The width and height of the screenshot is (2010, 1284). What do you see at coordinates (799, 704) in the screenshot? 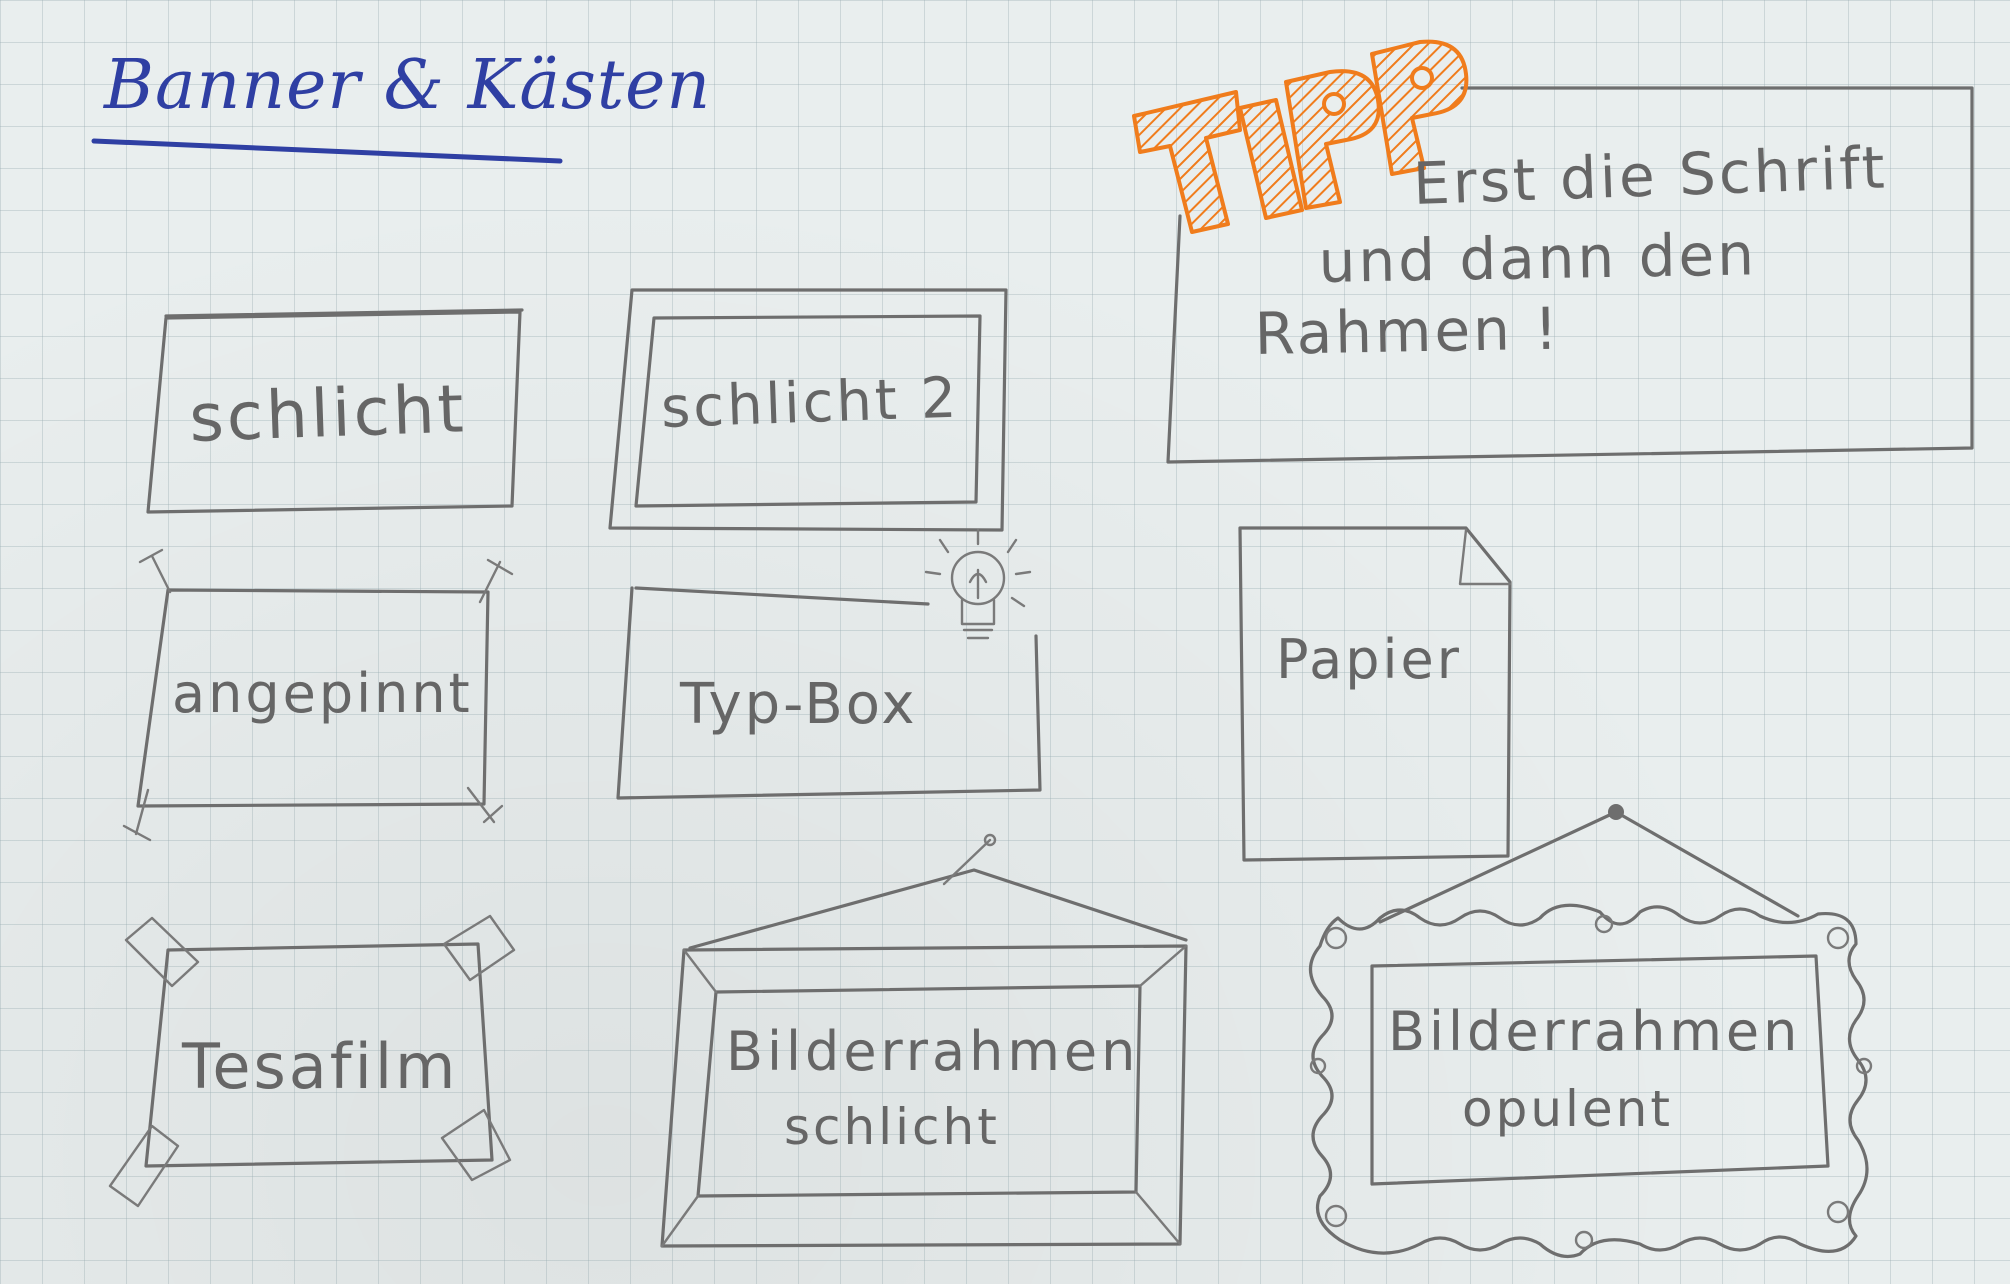
I see `label-typbox: Typ-Box` at bounding box center [799, 704].